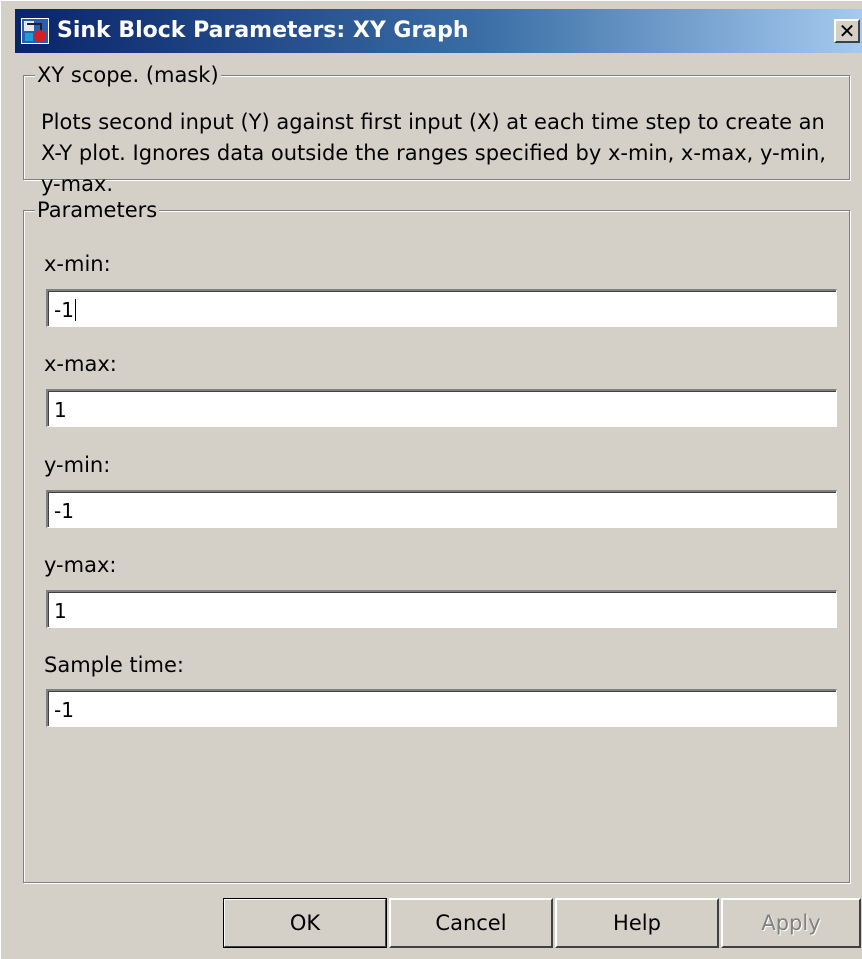 The width and height of the screenshot is (862, 959). What do you see at coordinates (441, 408) in the screenshot?
I see `x-max-field: 1` at bounding box center [441, 408].